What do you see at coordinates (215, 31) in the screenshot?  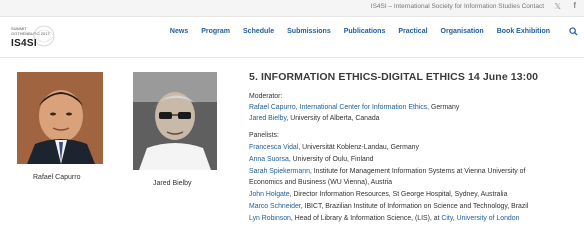 I see `nav-program: Program` at bounding box center [215, 31].